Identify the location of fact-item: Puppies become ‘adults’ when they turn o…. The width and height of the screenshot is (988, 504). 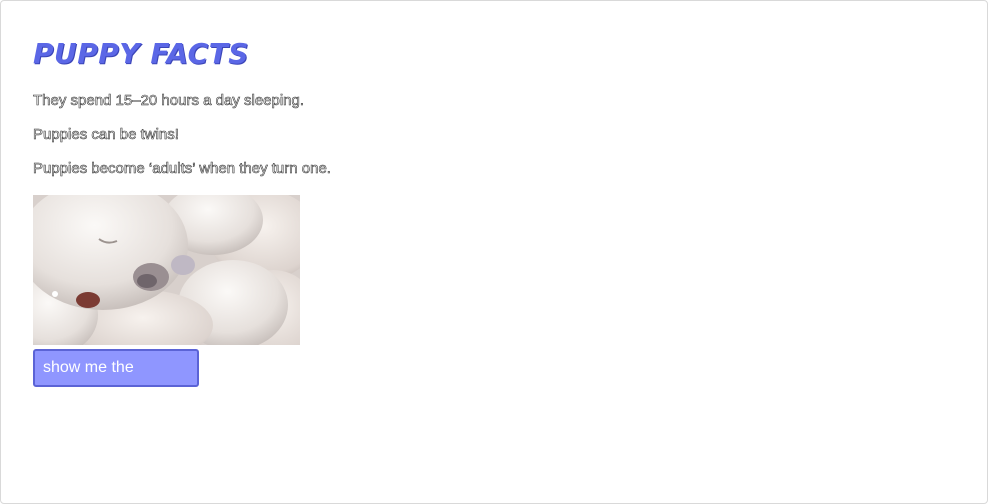
(182, 169).